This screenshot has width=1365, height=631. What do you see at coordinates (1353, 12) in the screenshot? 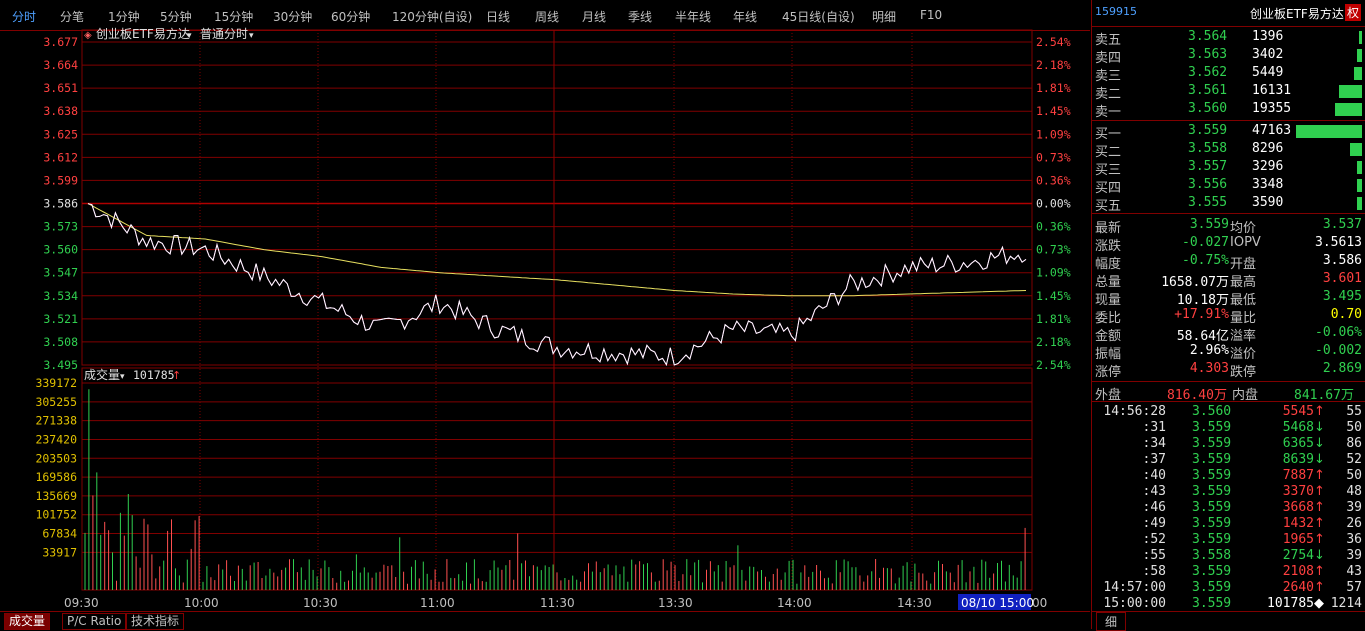
I see `rights-badge: 权` at bounding box center [1353, 12].